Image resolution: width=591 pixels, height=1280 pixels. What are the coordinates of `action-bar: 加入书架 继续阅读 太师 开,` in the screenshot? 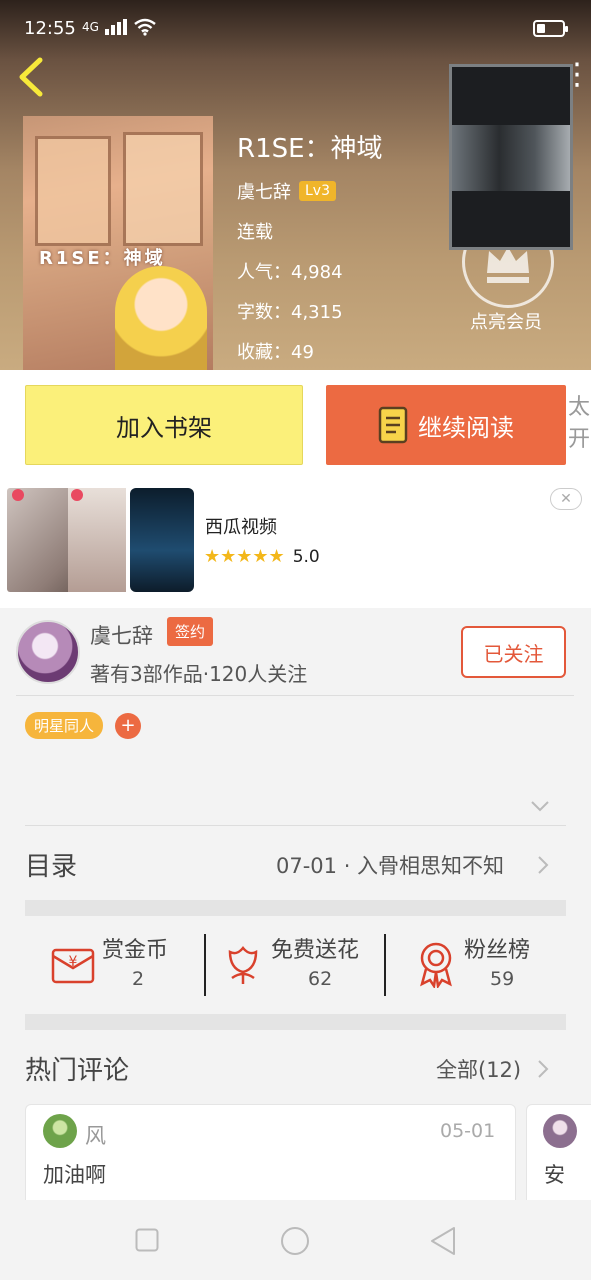 It's located at (295, 425).